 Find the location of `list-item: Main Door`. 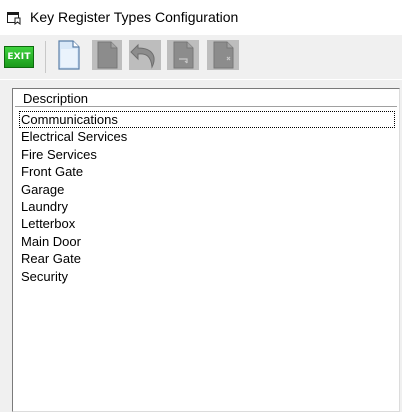

list-item: Main Door is located at coordinates (207, 241).